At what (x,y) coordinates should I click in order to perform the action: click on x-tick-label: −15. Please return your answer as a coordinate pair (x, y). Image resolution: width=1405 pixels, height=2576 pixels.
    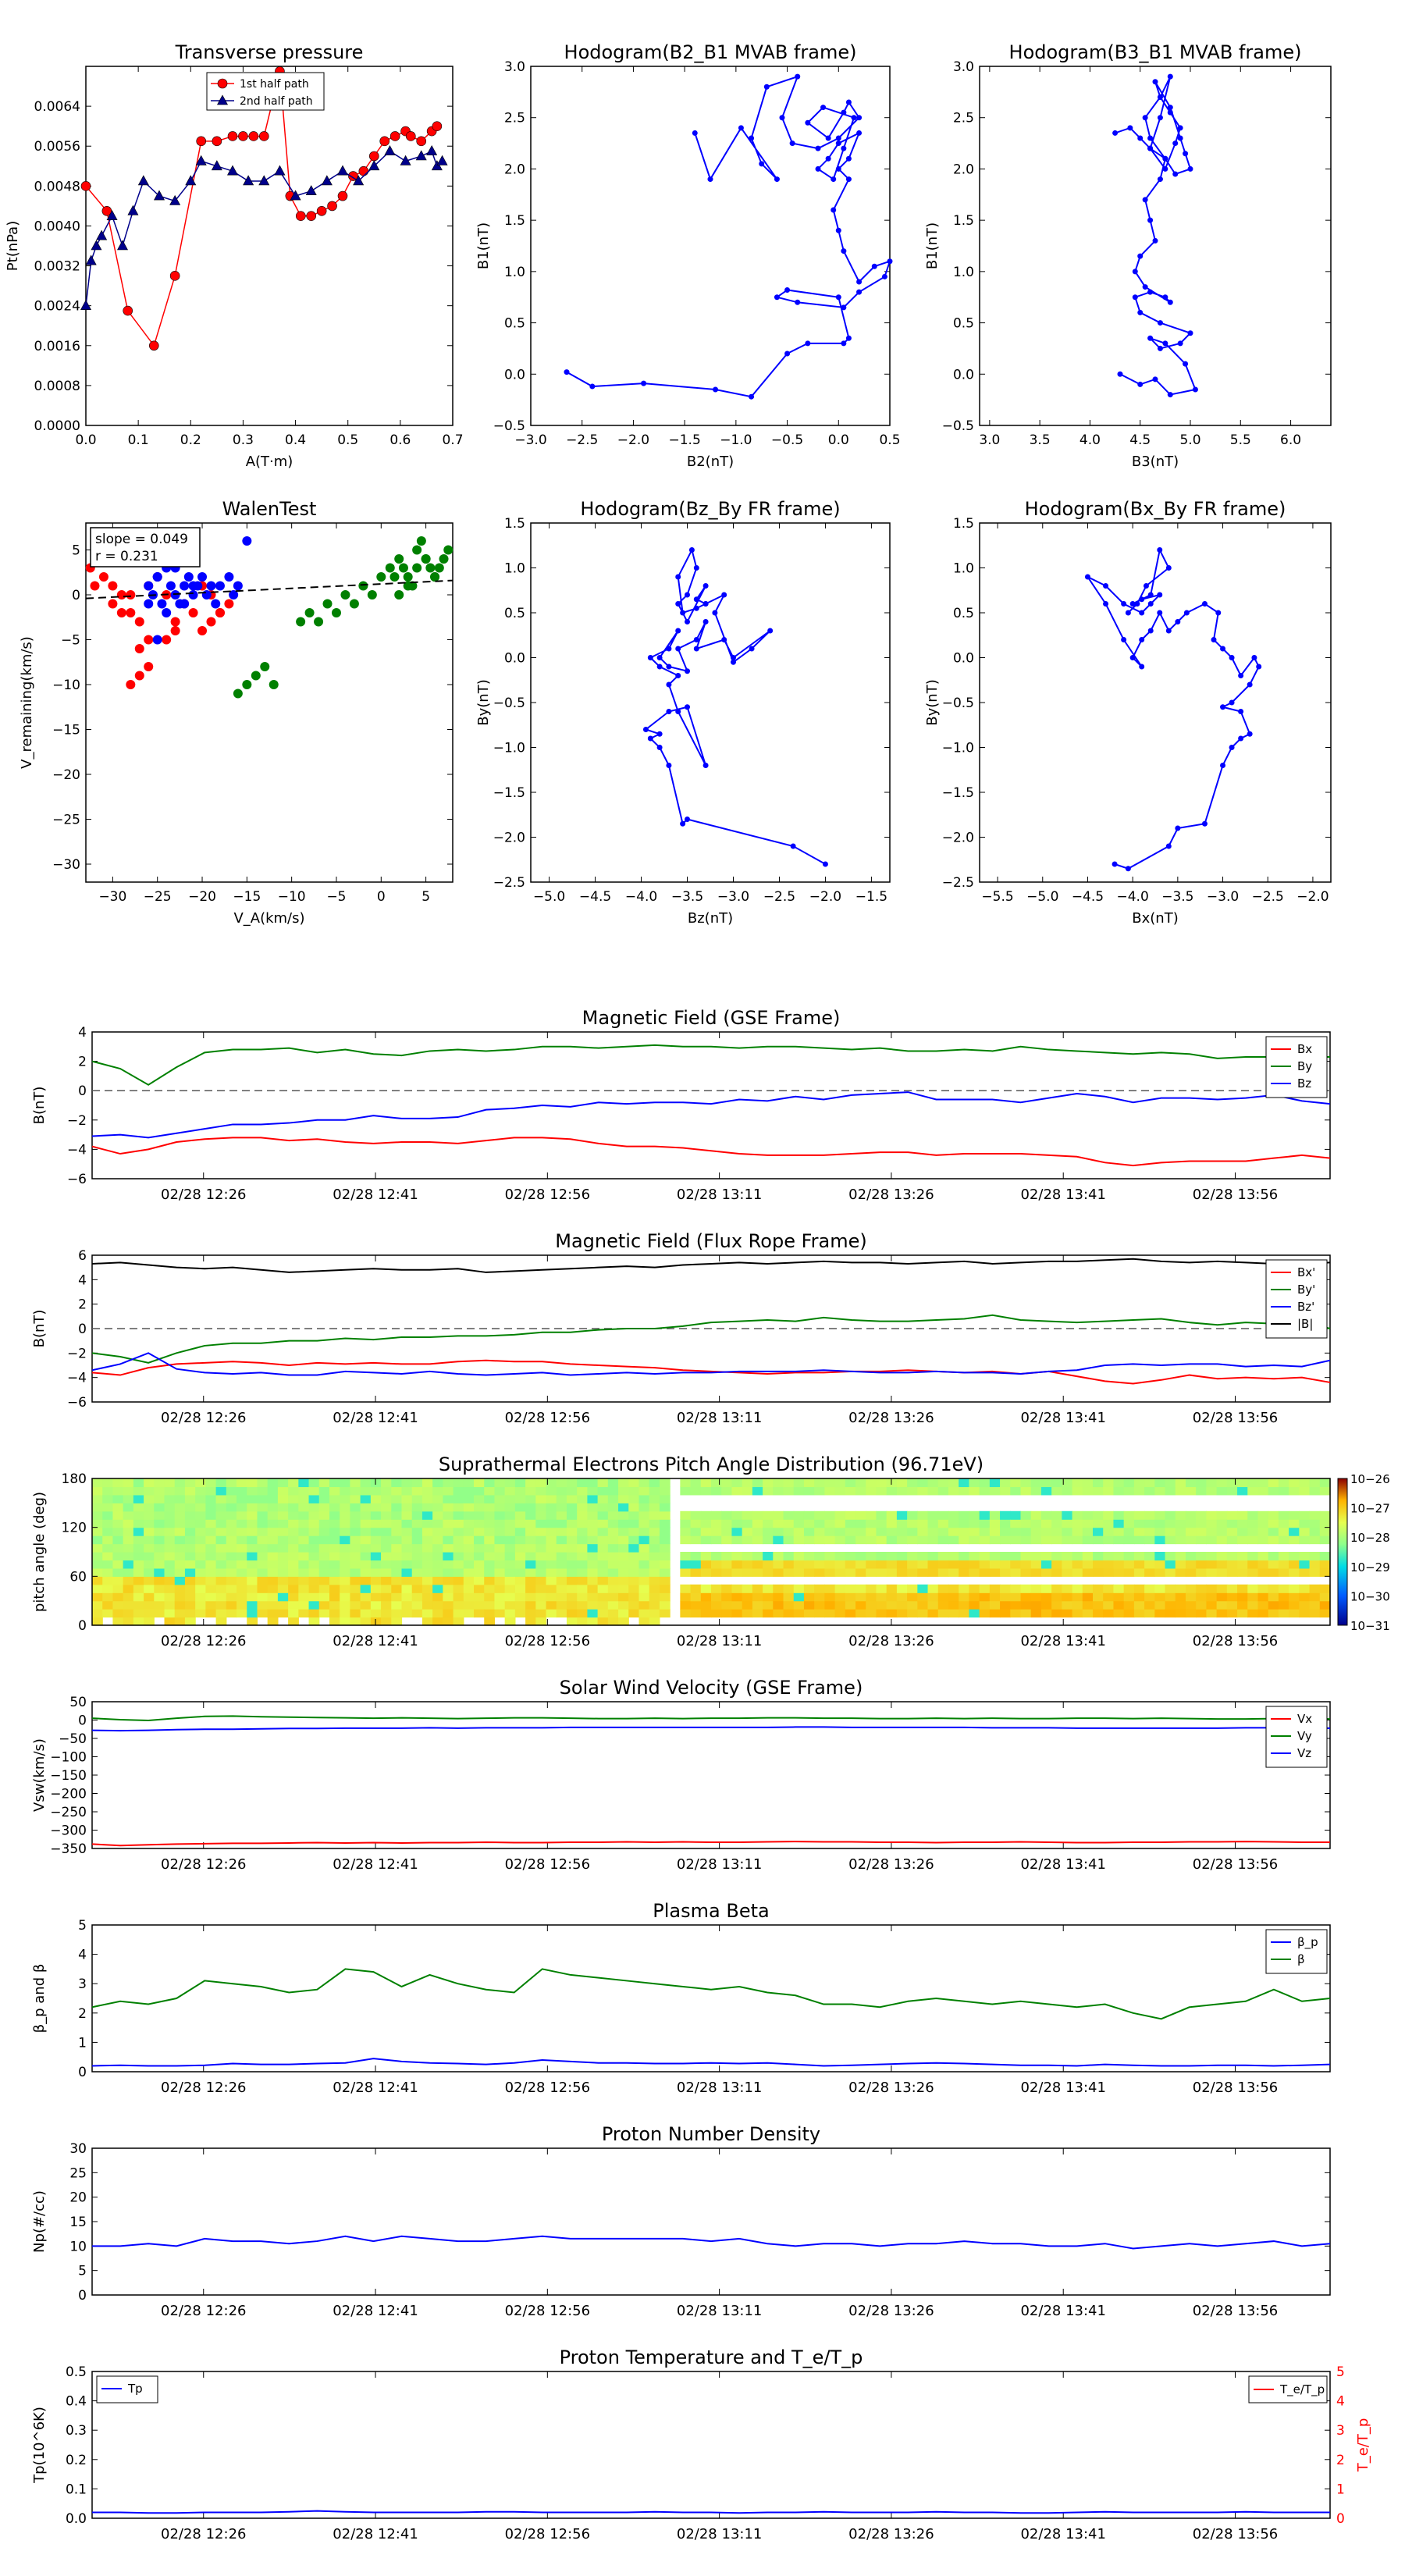
    Looking at the image, I should click on (247, 897).